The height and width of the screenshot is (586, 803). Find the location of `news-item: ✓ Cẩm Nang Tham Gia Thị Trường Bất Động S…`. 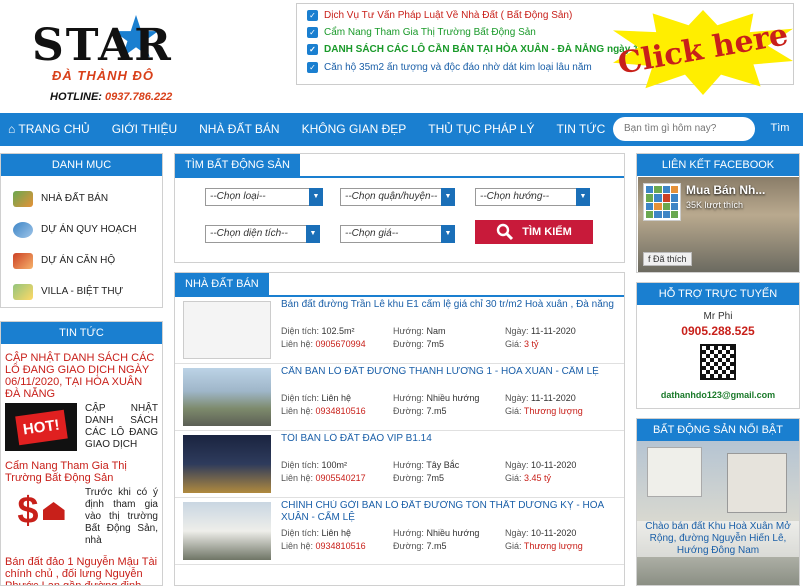

news-item: ✓ Cẩm Nang Tham Gia Thị Trường Bất Động S… is located at coordinates (421, 32).